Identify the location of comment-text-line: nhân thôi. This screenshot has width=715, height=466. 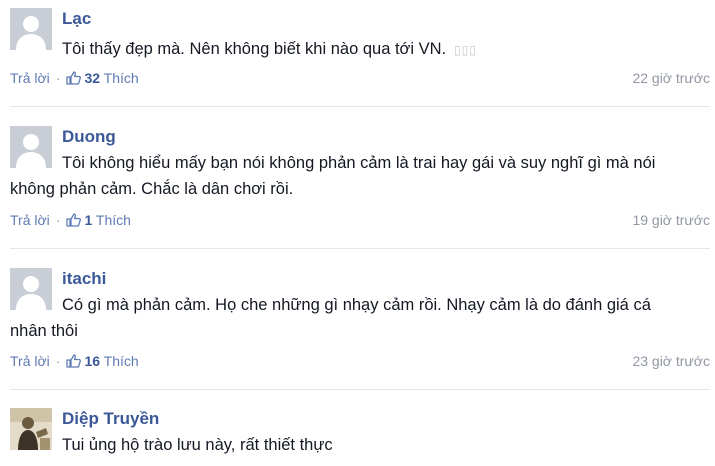
(44, 331).